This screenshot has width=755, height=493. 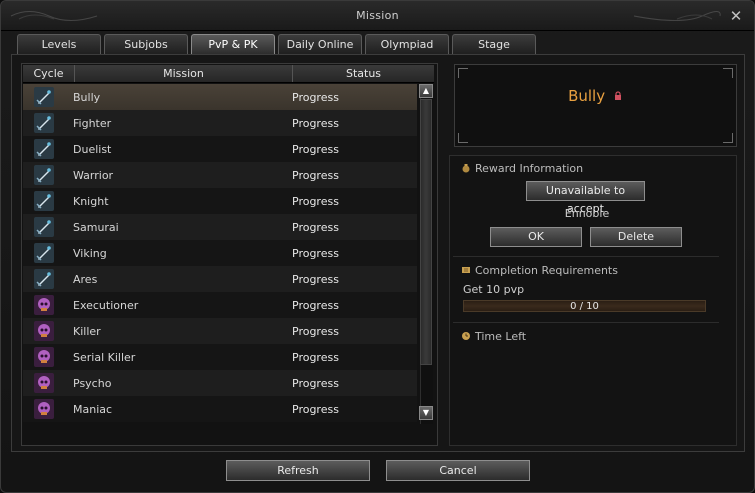 I want to click on column-header-cycle: Cycle, so click(x=49, y=73).